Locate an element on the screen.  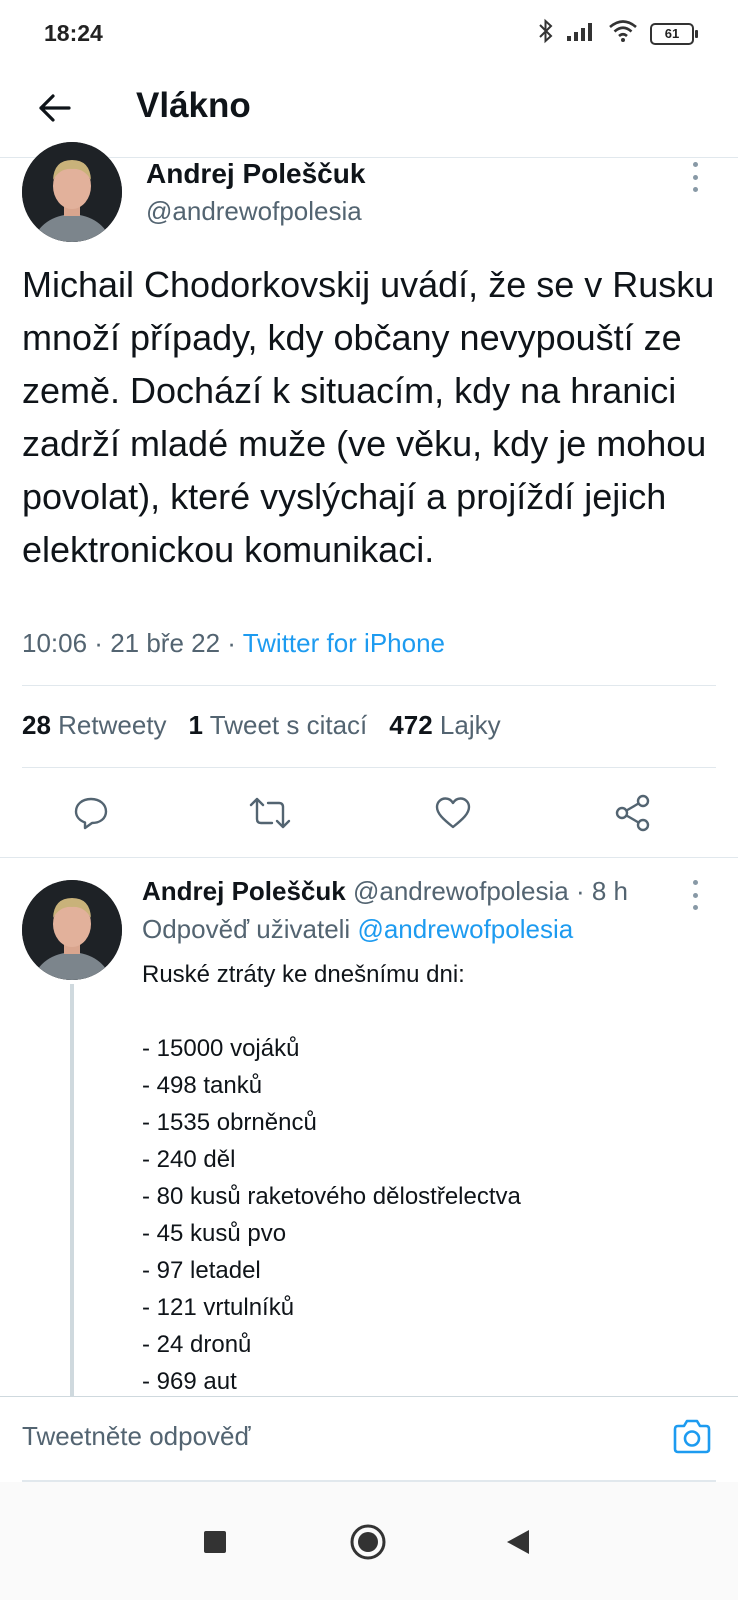
reply-input: Tweetněte odpověď is located at coordinates (136, 1436).